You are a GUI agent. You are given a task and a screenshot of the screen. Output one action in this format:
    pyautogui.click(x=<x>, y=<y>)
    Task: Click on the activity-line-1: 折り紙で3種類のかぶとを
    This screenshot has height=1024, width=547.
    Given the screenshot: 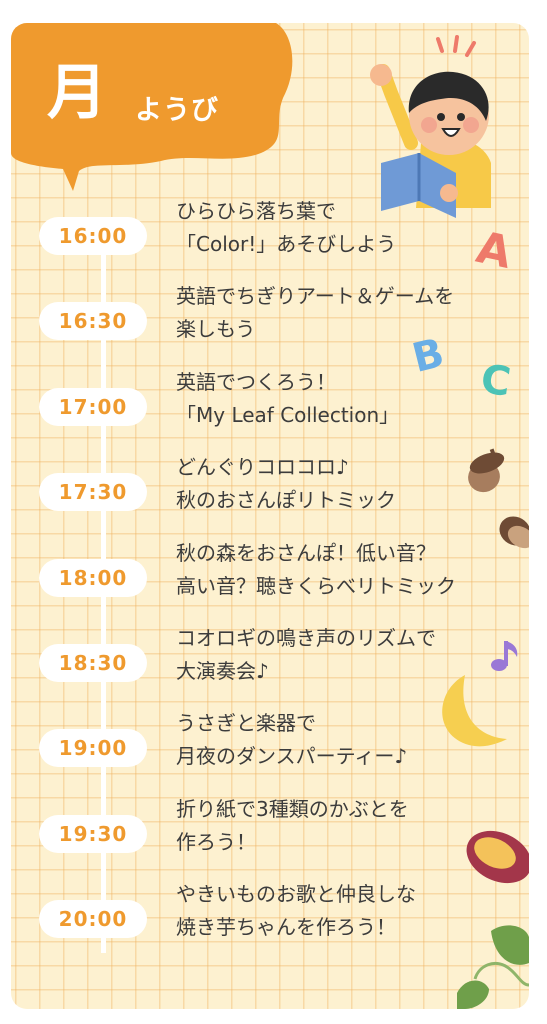 What is the action you would take?
    pyautogui.click(x=292, y=808)
    